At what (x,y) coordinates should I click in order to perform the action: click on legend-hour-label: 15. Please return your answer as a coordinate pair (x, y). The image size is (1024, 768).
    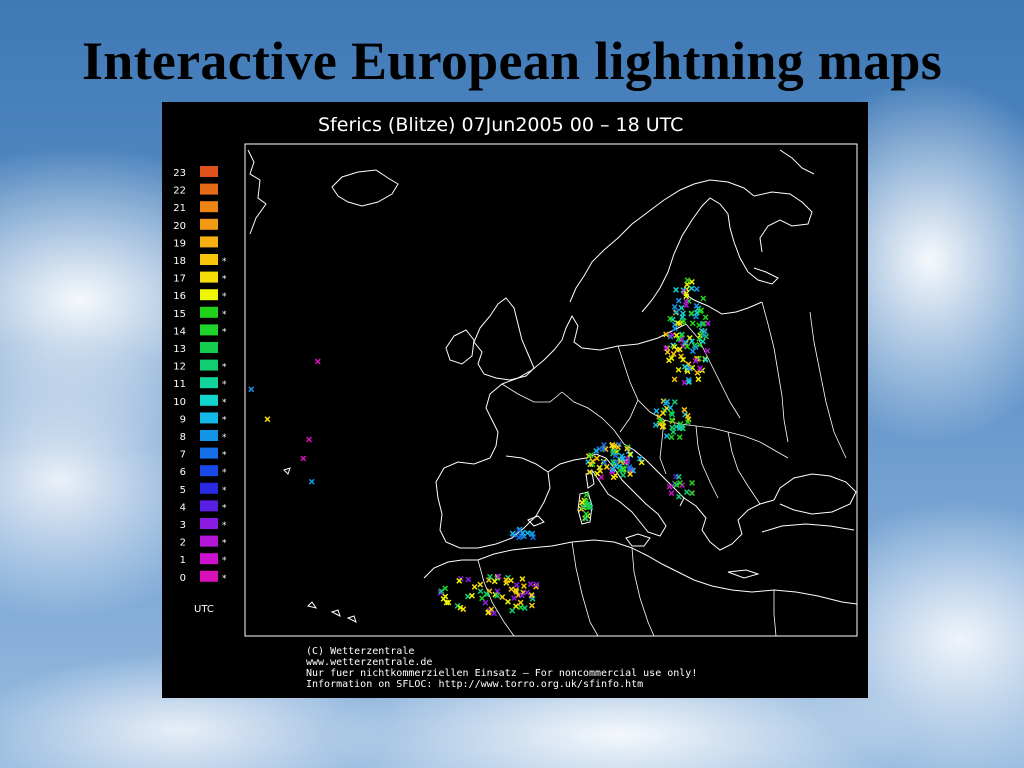
    Looking at the image, I should click on (179, 314).